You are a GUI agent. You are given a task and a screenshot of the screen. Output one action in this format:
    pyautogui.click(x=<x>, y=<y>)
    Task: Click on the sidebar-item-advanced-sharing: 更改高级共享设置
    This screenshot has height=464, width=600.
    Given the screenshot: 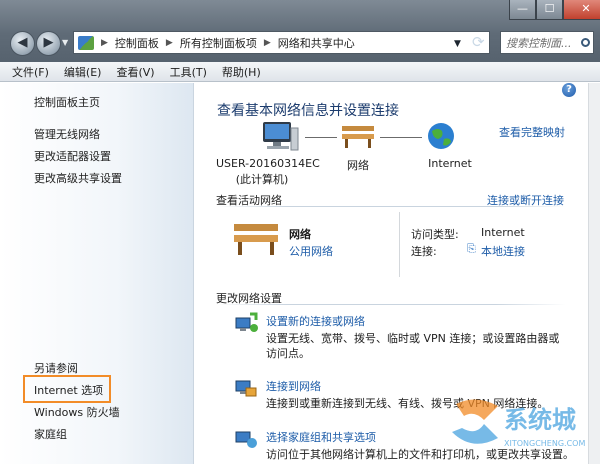 What is the action you would take?
    pyautogui.click(x=78, y=178)
    